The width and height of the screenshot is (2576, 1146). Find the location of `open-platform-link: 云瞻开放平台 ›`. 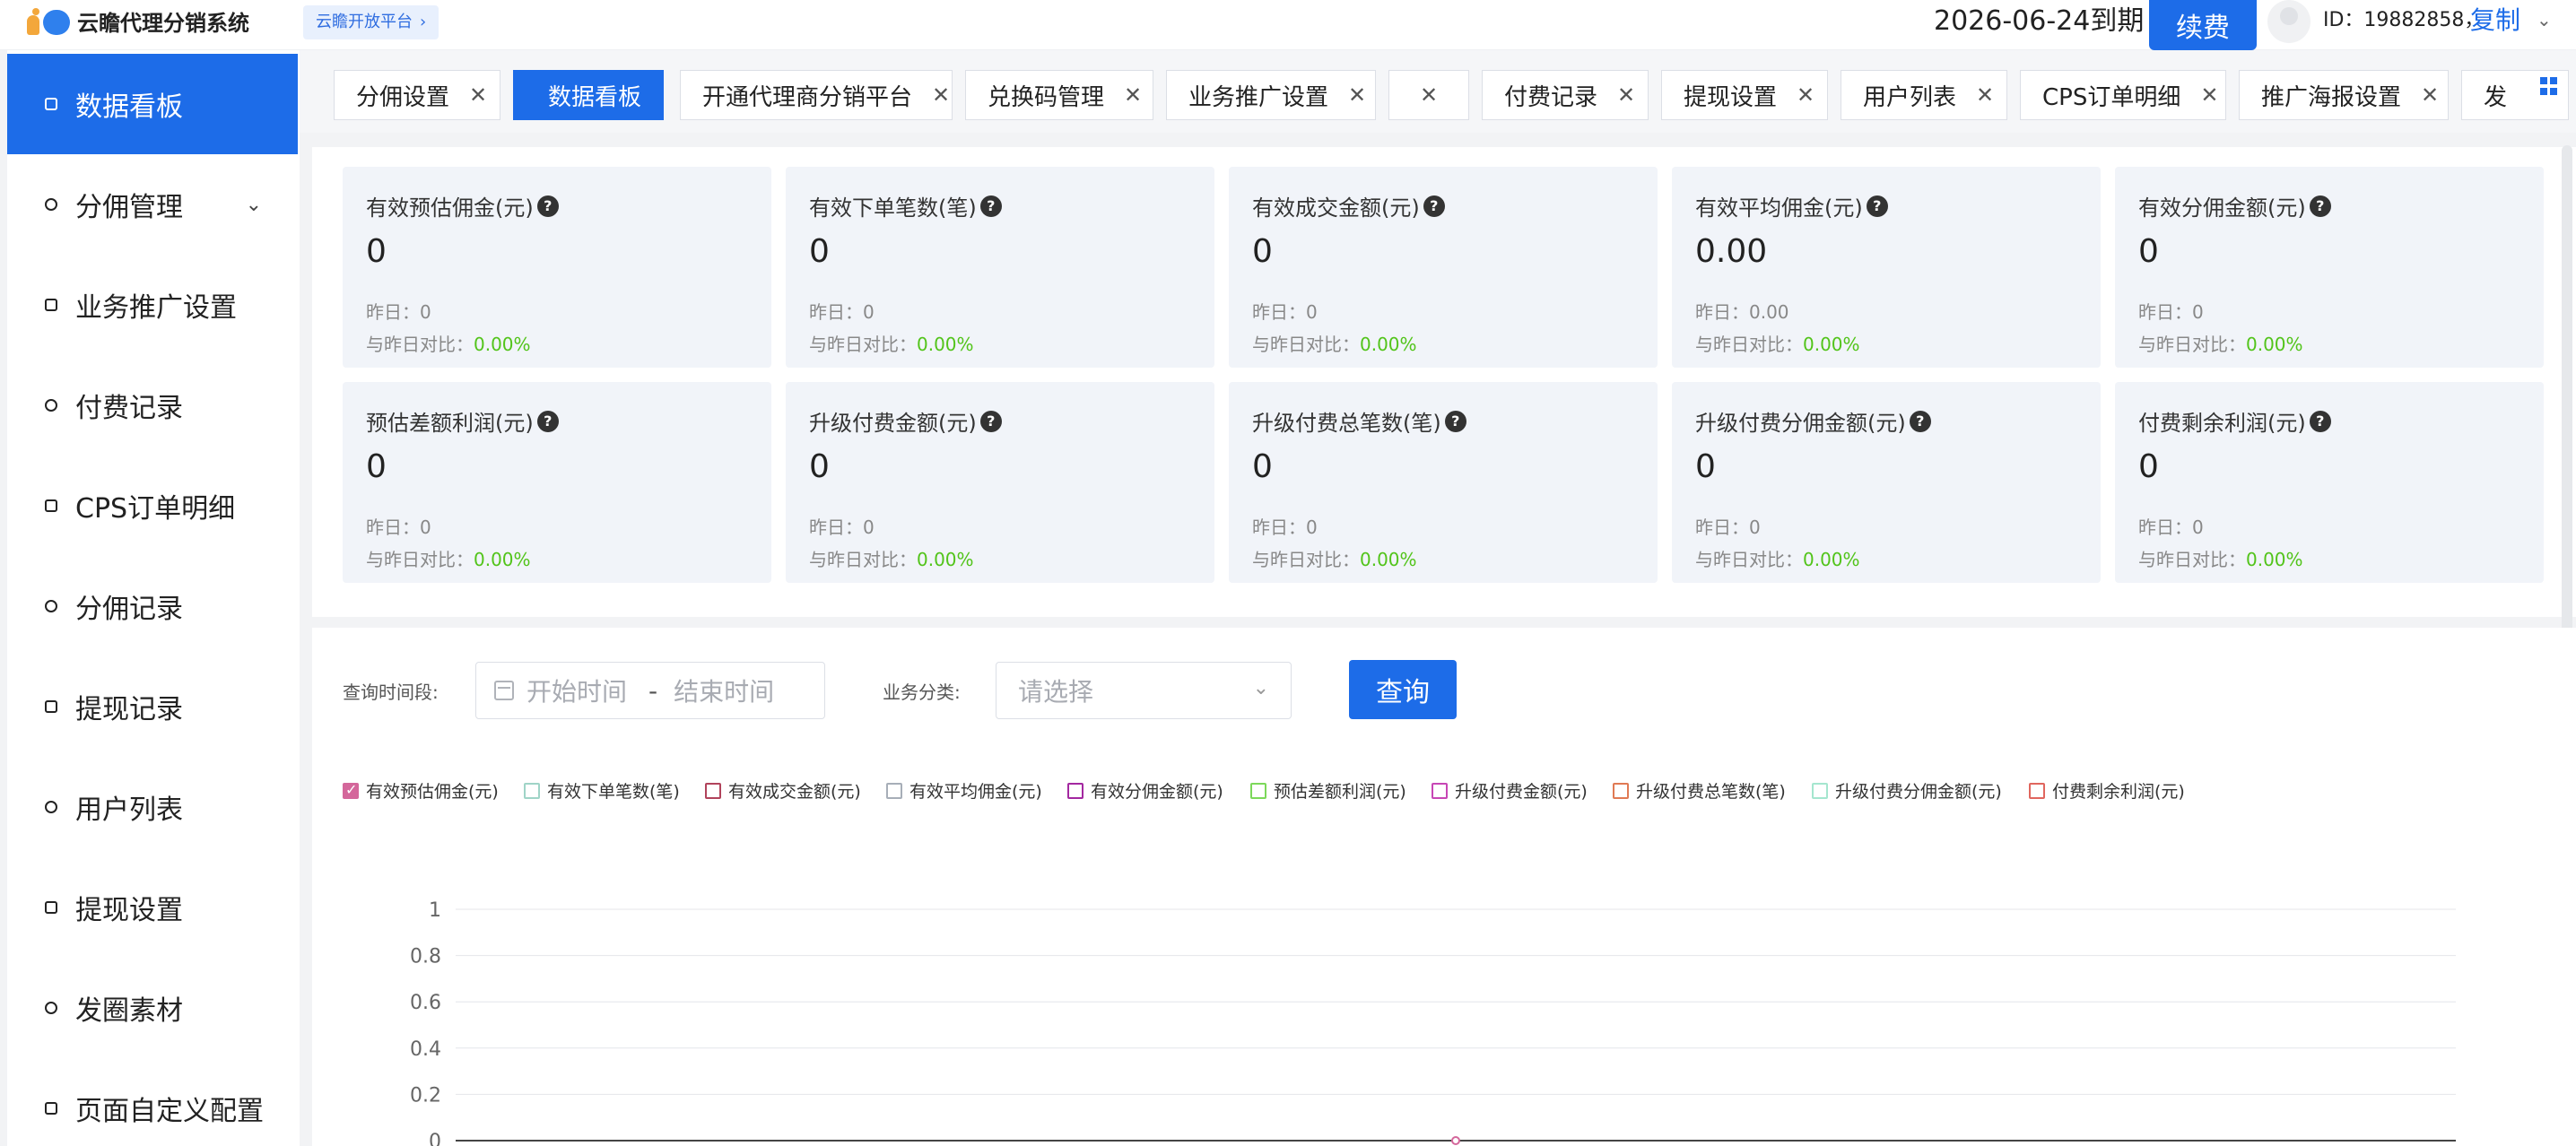

open-platform-link: 云瞻开放平台 › is located at coordinates (371, 22).